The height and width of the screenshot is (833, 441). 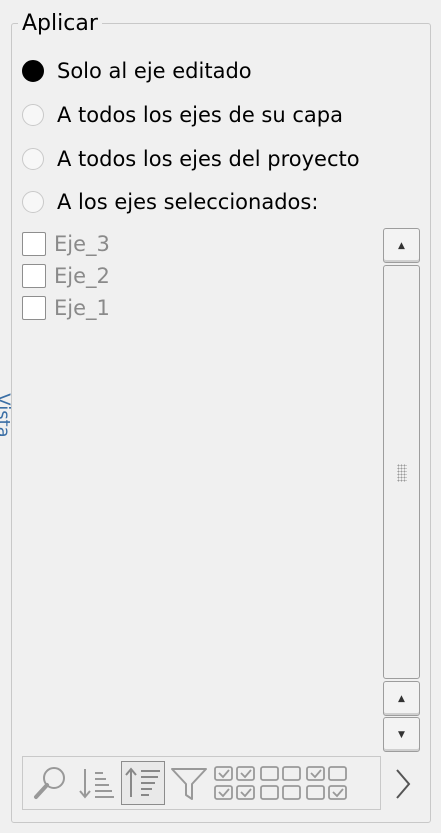 What do you see at coordinates (82, 308) in the screenshot?
I see `list-item-label: Eje_1` at bounding box center [82, 308].